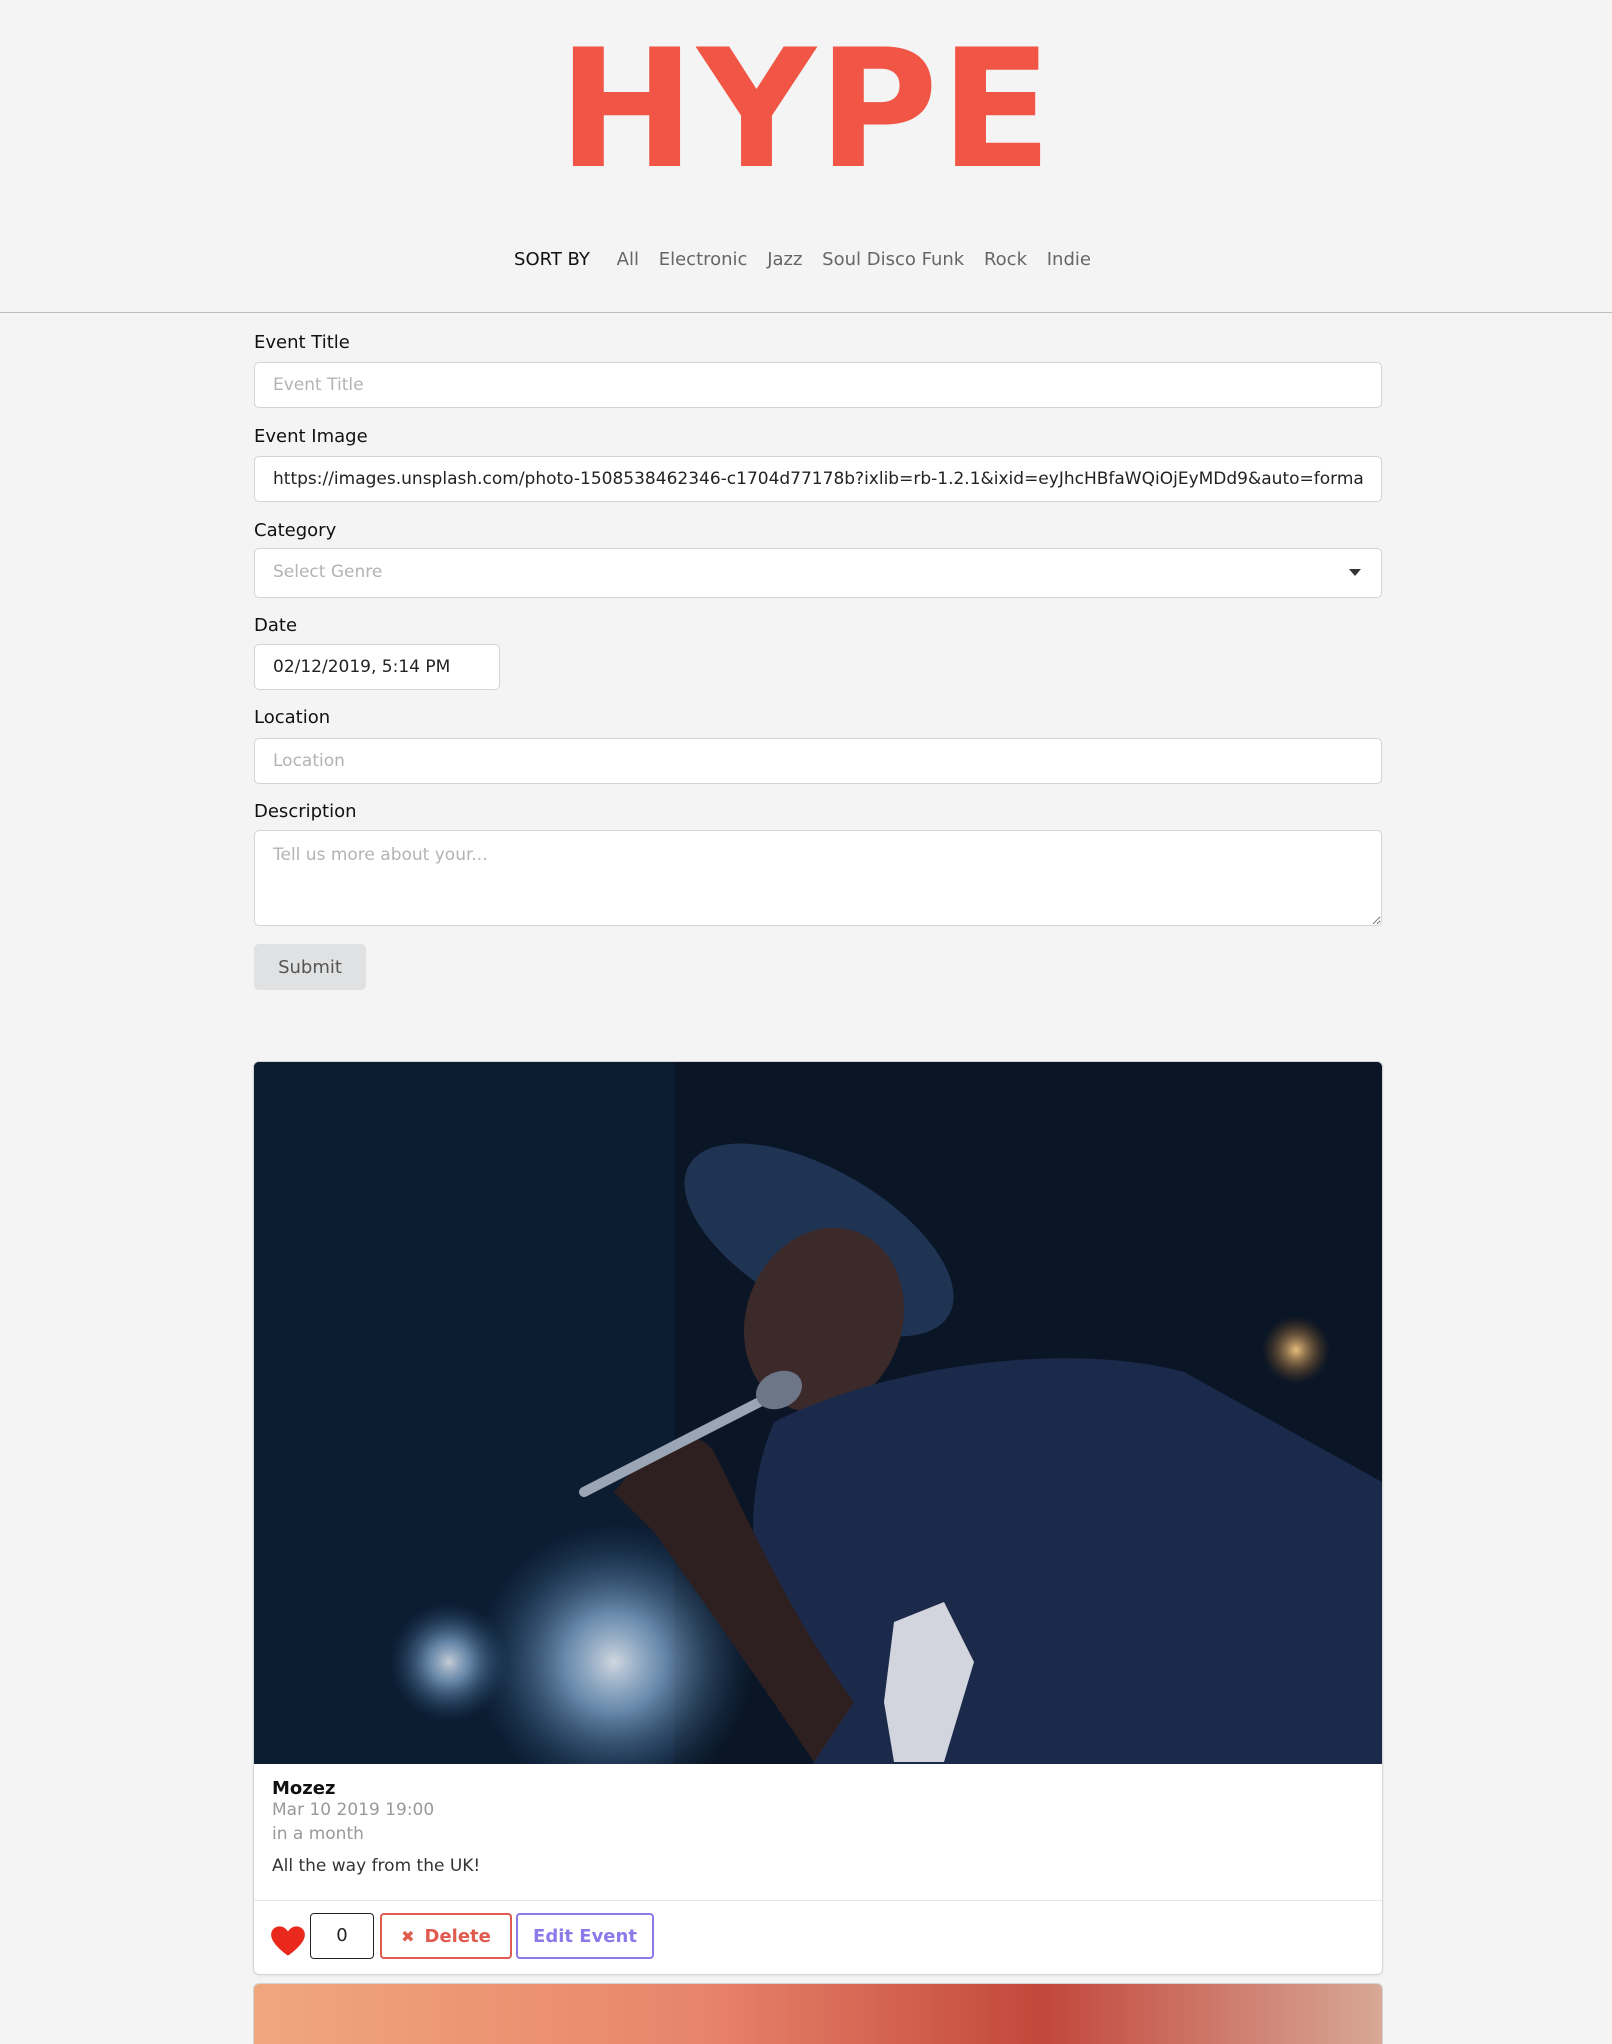 Image resolution: width=1612 pixels, height=2044 pixels. I want to click on event-description: All the way from the UK!, so click(376, 1866).